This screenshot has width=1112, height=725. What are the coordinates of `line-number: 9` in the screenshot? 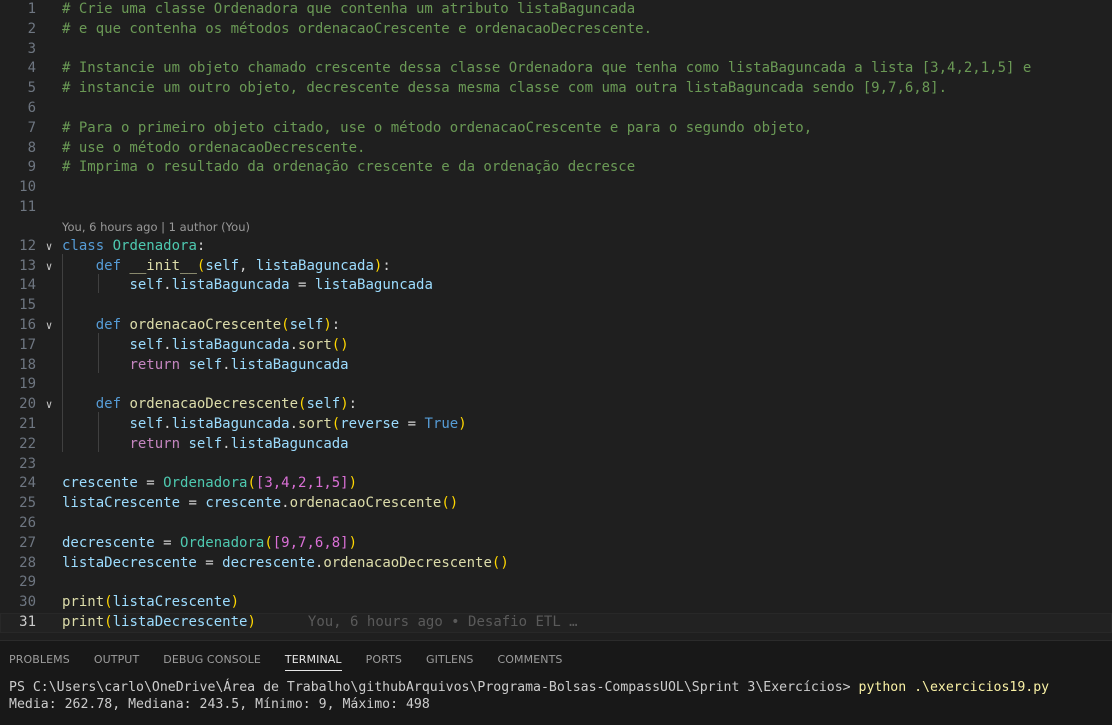 It's located at (31, 167).